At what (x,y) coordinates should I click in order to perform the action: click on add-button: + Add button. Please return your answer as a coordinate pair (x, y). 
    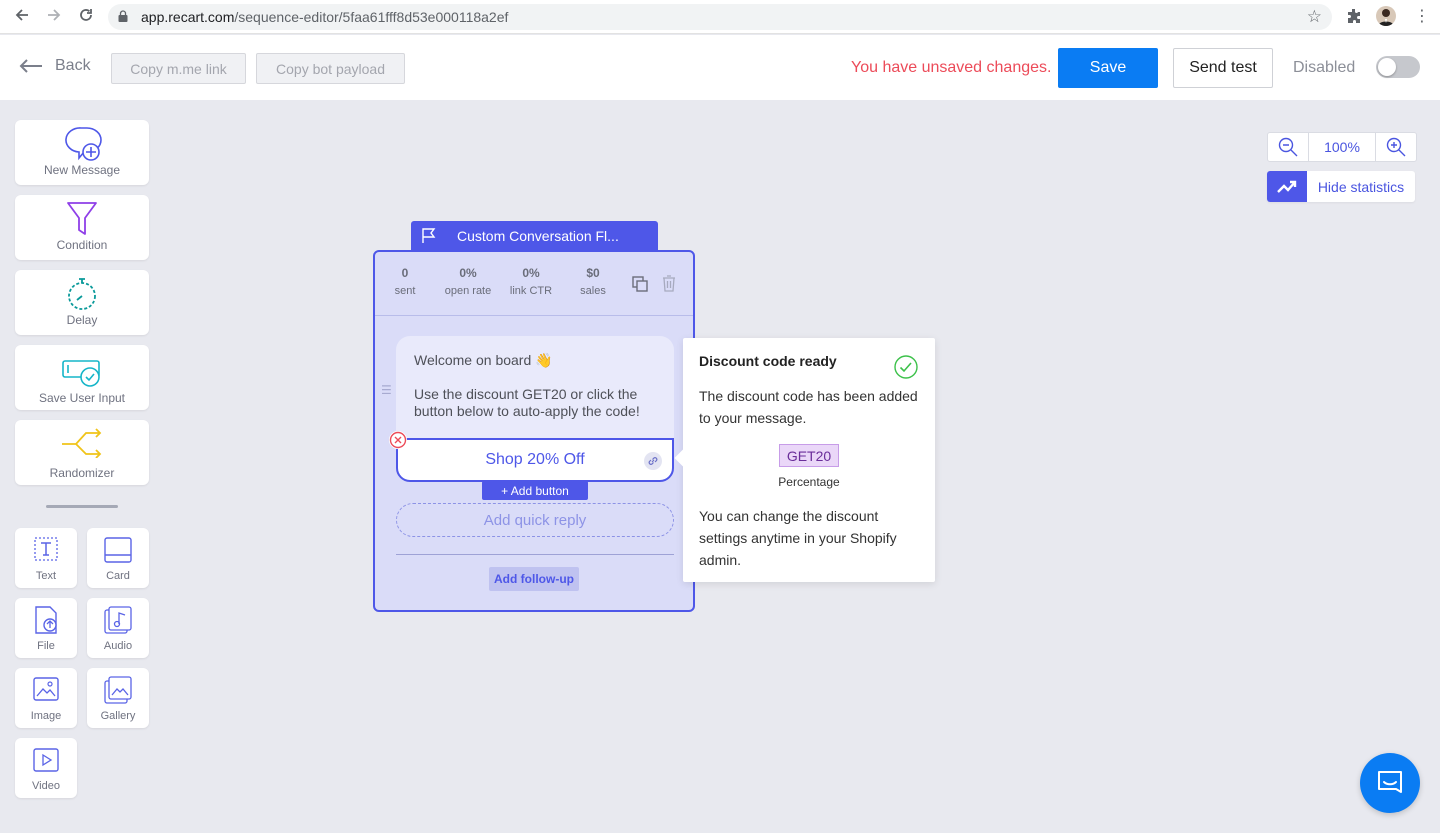
    Looking at the image, I should click on (535, 490).